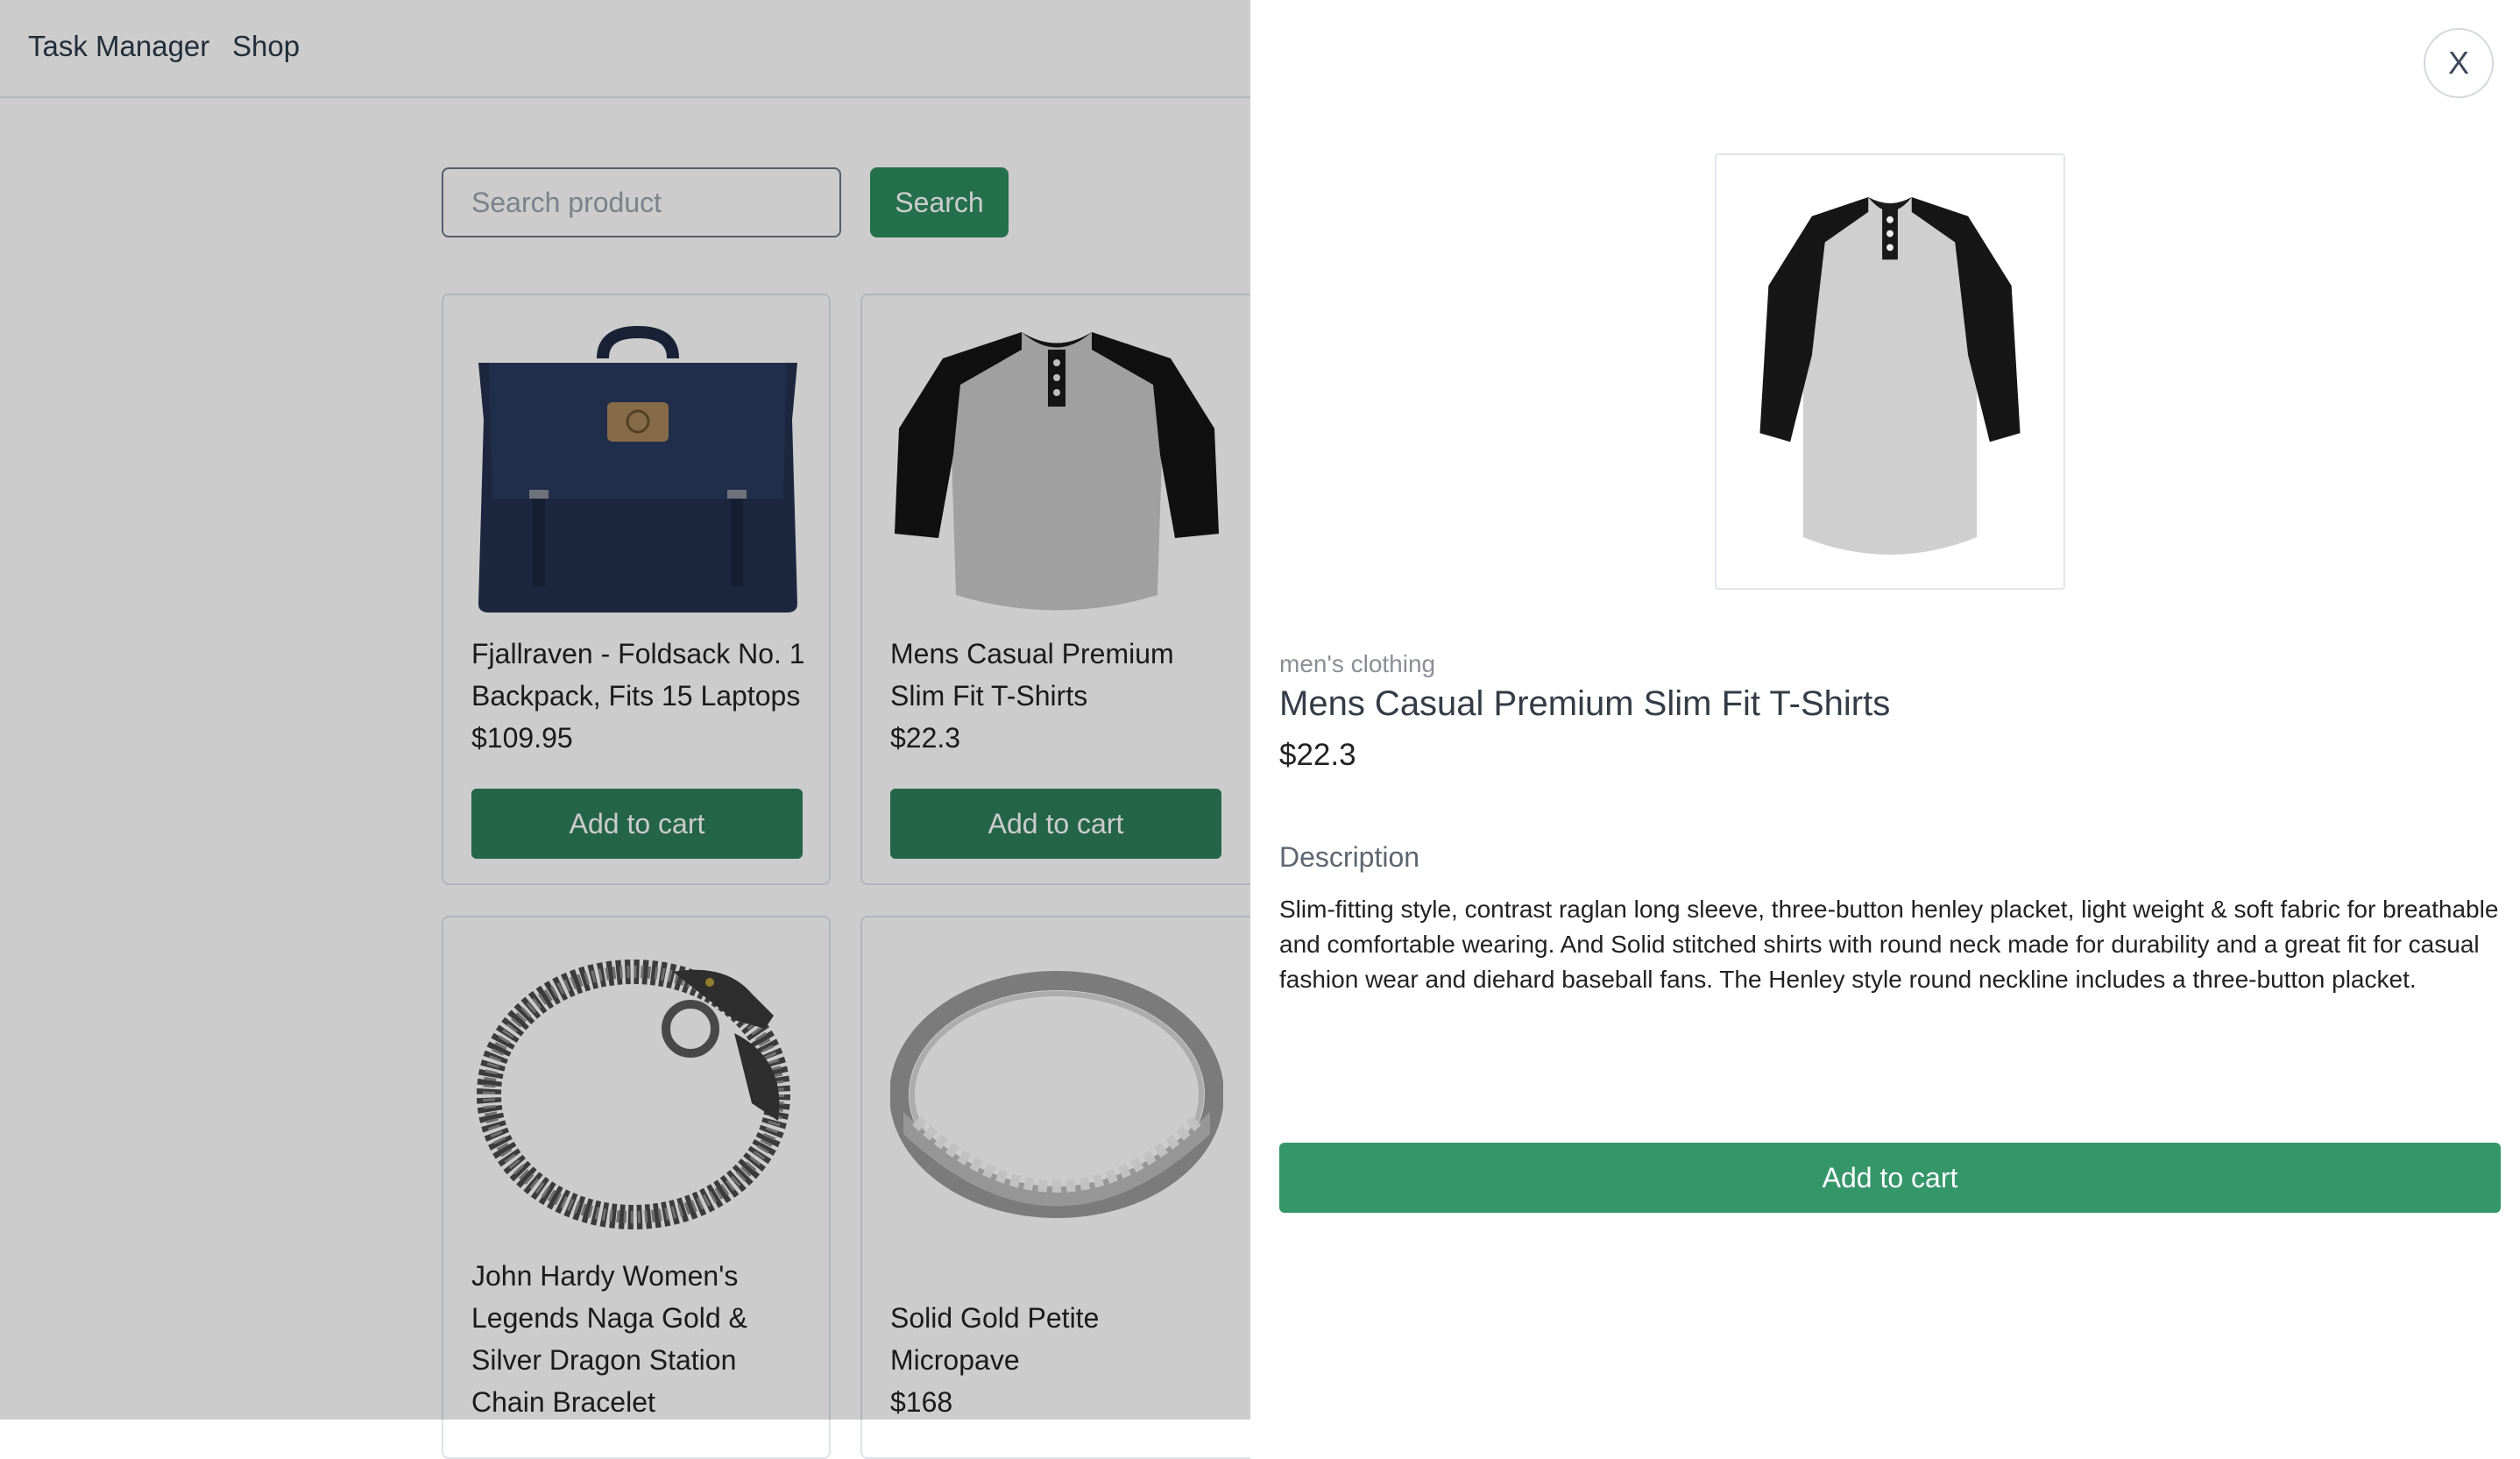  Describe the element at coordinates (1357, 663) in the screenshot. I see `product-category: men's clothing` at that location.